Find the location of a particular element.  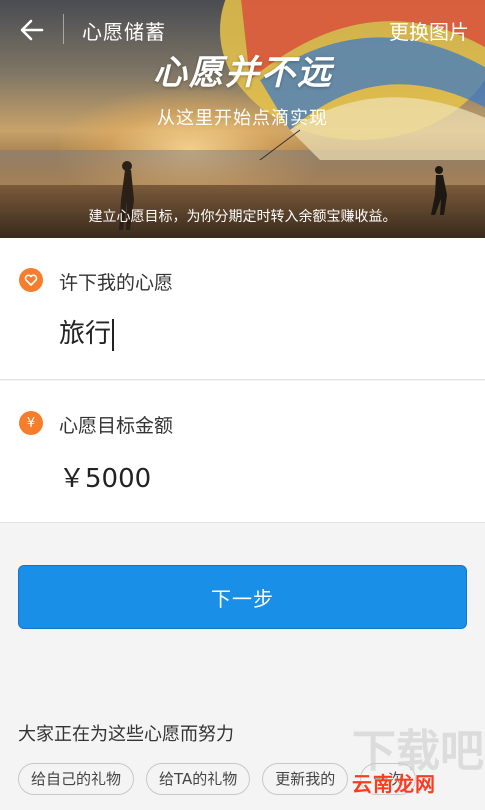

wish-value: 旅行 is located at coordinates (85, 334).